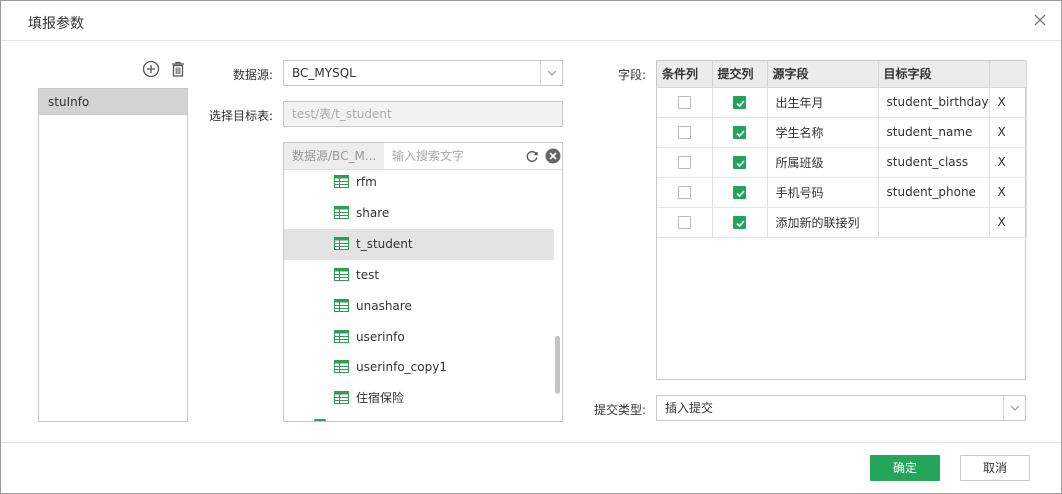 This screenshot has width=1062, height=494. I want to click on table-row: 所属班级 student_class X, so click(842, 162).